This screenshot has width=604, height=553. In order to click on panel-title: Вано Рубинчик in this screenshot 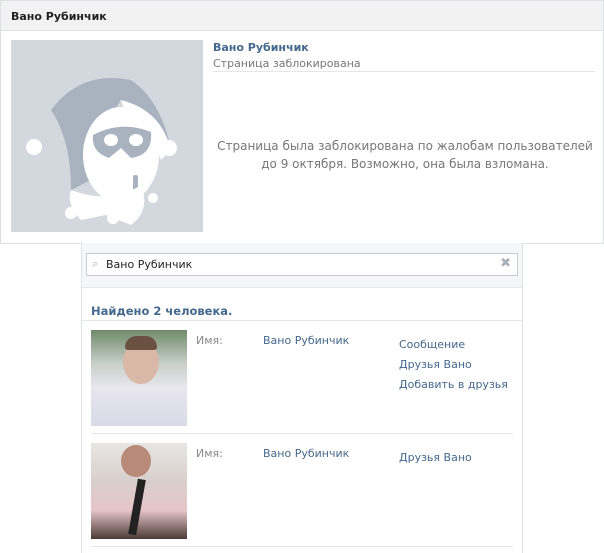, I will do `click(59, 16)`.